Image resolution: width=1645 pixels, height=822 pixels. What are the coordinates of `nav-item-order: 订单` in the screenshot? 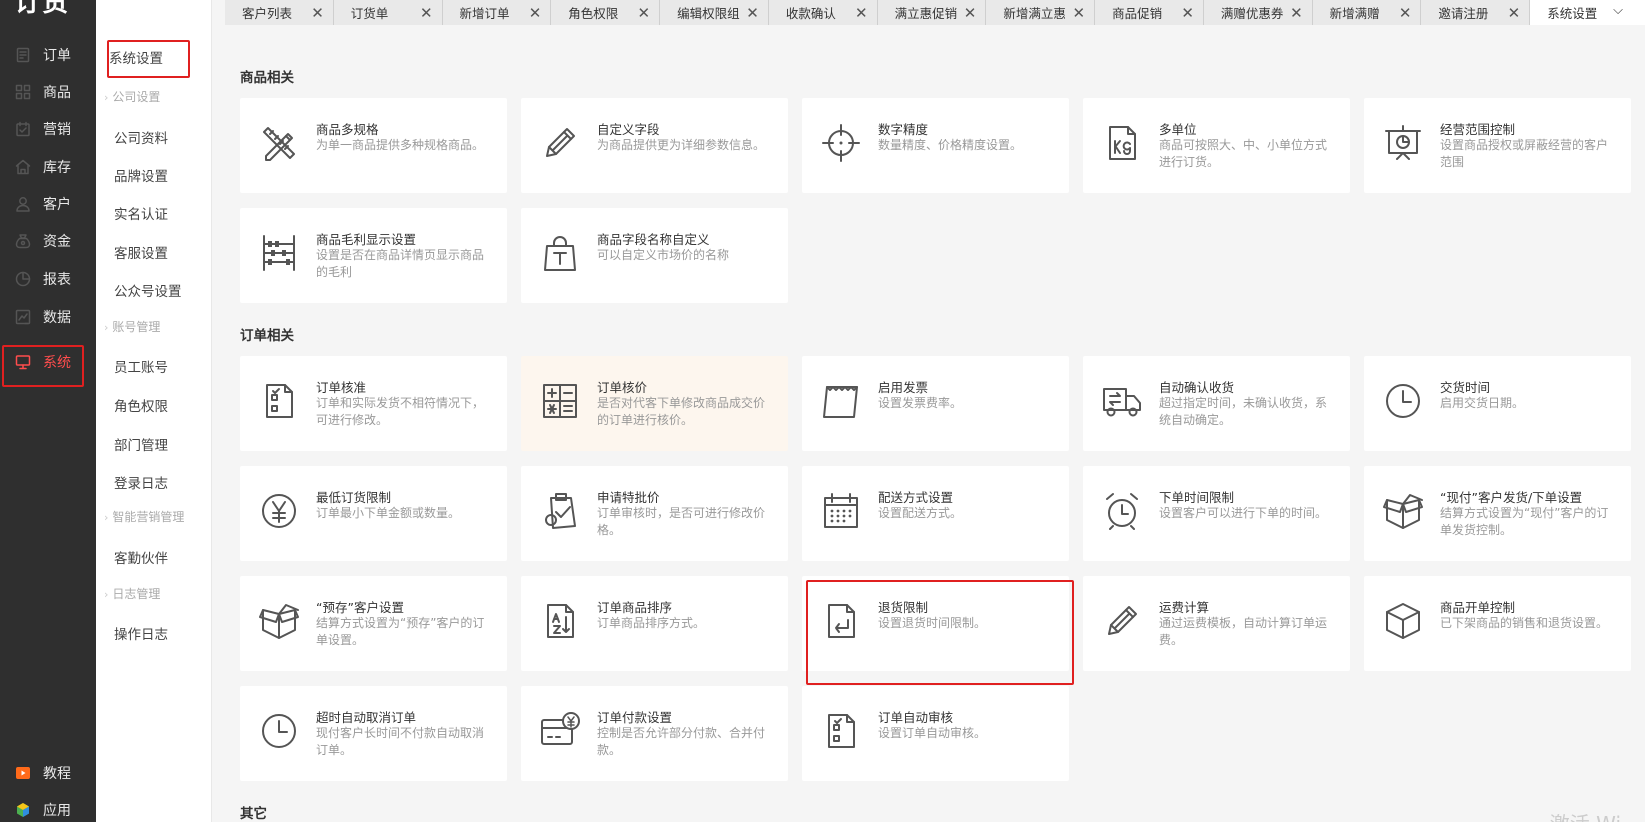 It's located at (48, 55).